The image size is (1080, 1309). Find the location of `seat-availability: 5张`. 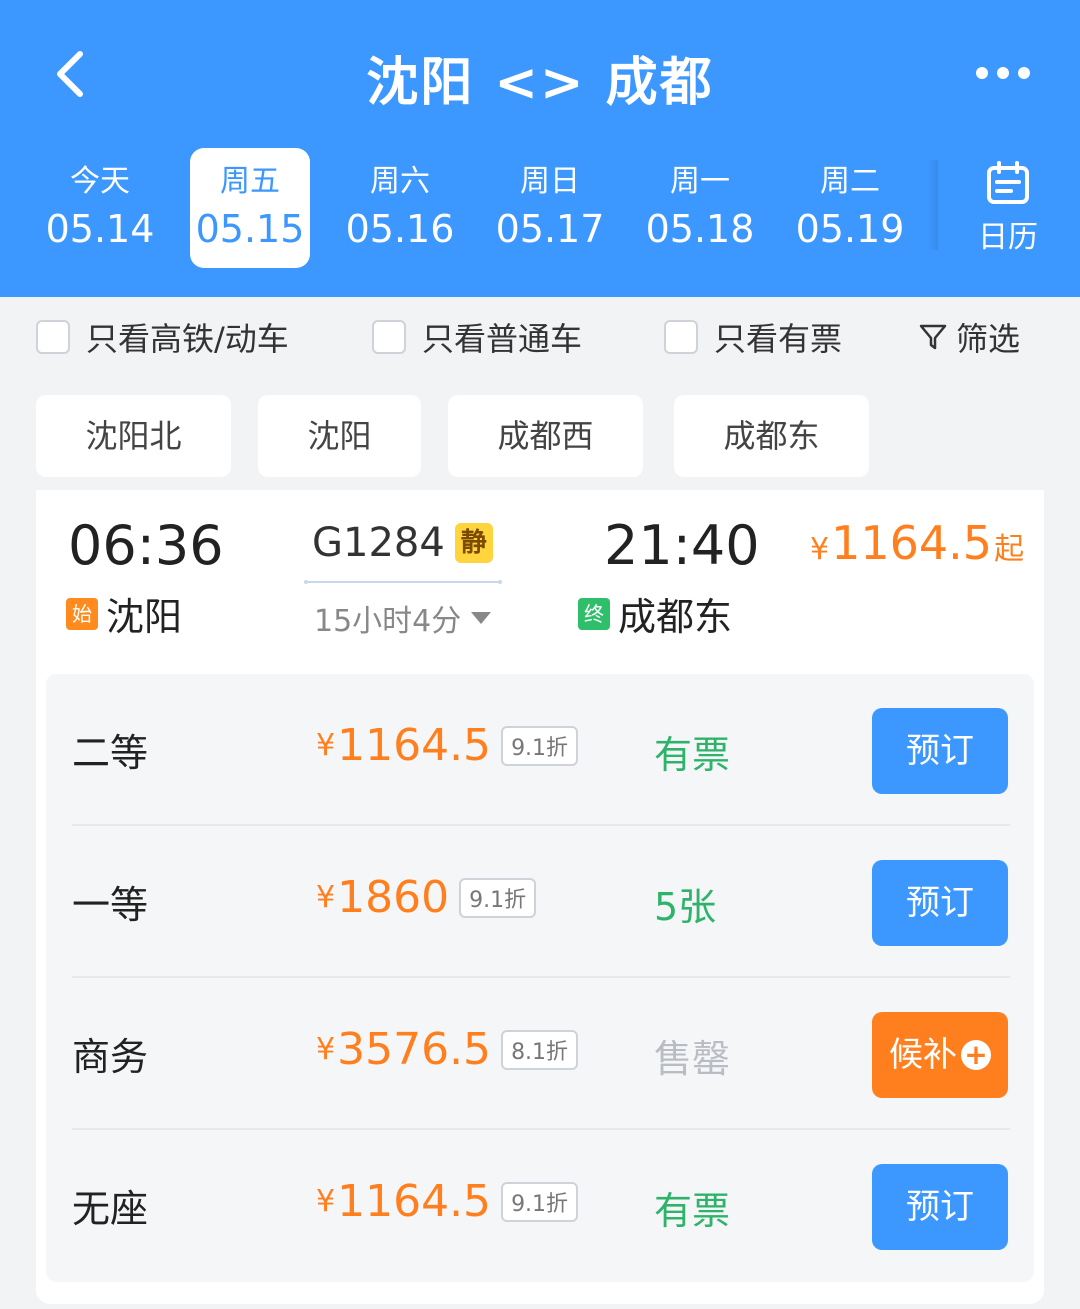

seat-availability: 5张 is located at coordinates (685, 907).